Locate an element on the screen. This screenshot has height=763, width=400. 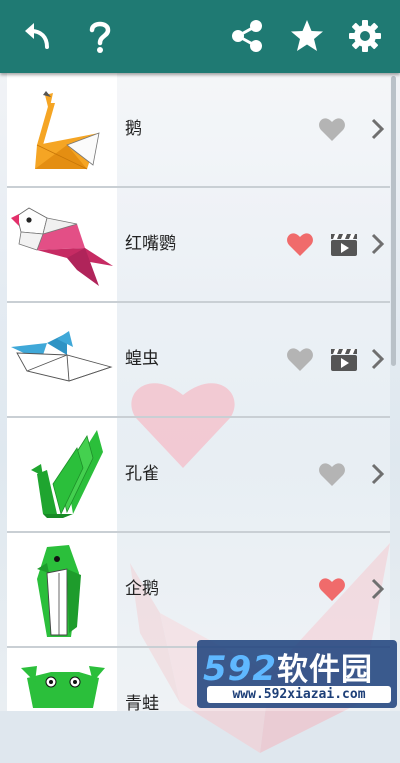
scrollbar is located at coordinates (393, 221).